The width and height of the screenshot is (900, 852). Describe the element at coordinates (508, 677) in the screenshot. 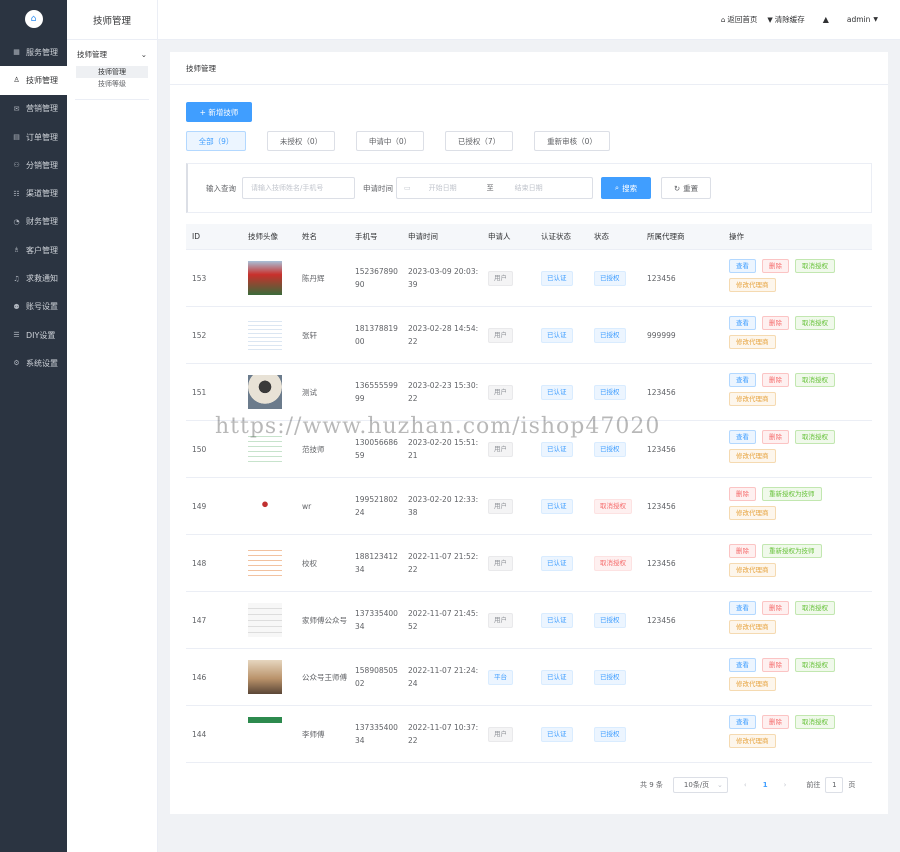

I see `cell-applicant: 平台` at that location.